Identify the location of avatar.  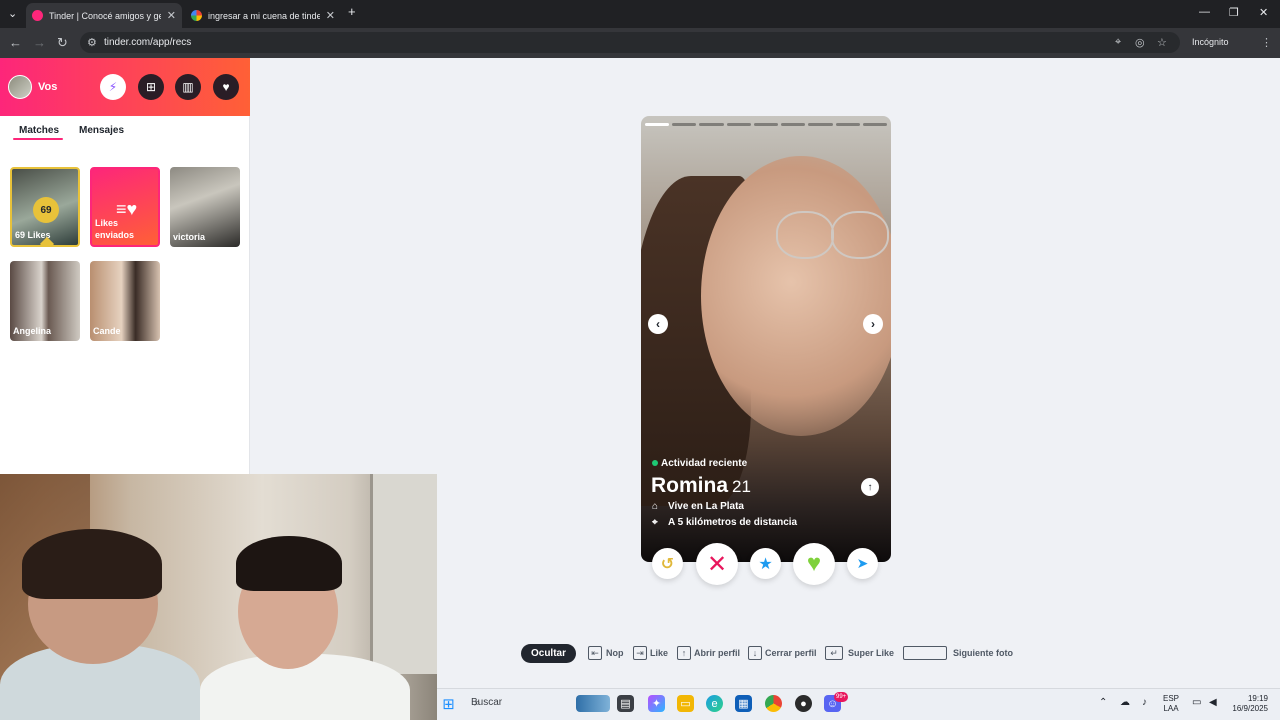
(20, 87).